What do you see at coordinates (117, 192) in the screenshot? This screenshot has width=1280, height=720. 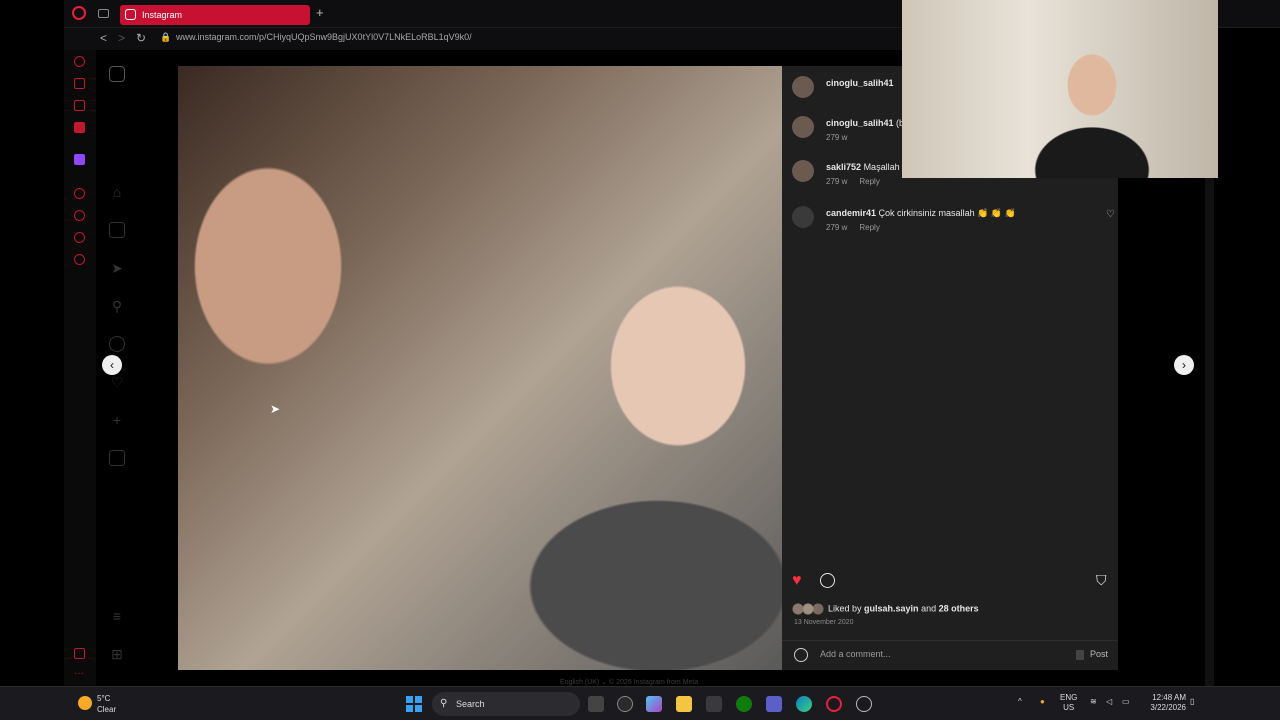 I see `home-icon: ⌂` at bounding box center [117, 192].